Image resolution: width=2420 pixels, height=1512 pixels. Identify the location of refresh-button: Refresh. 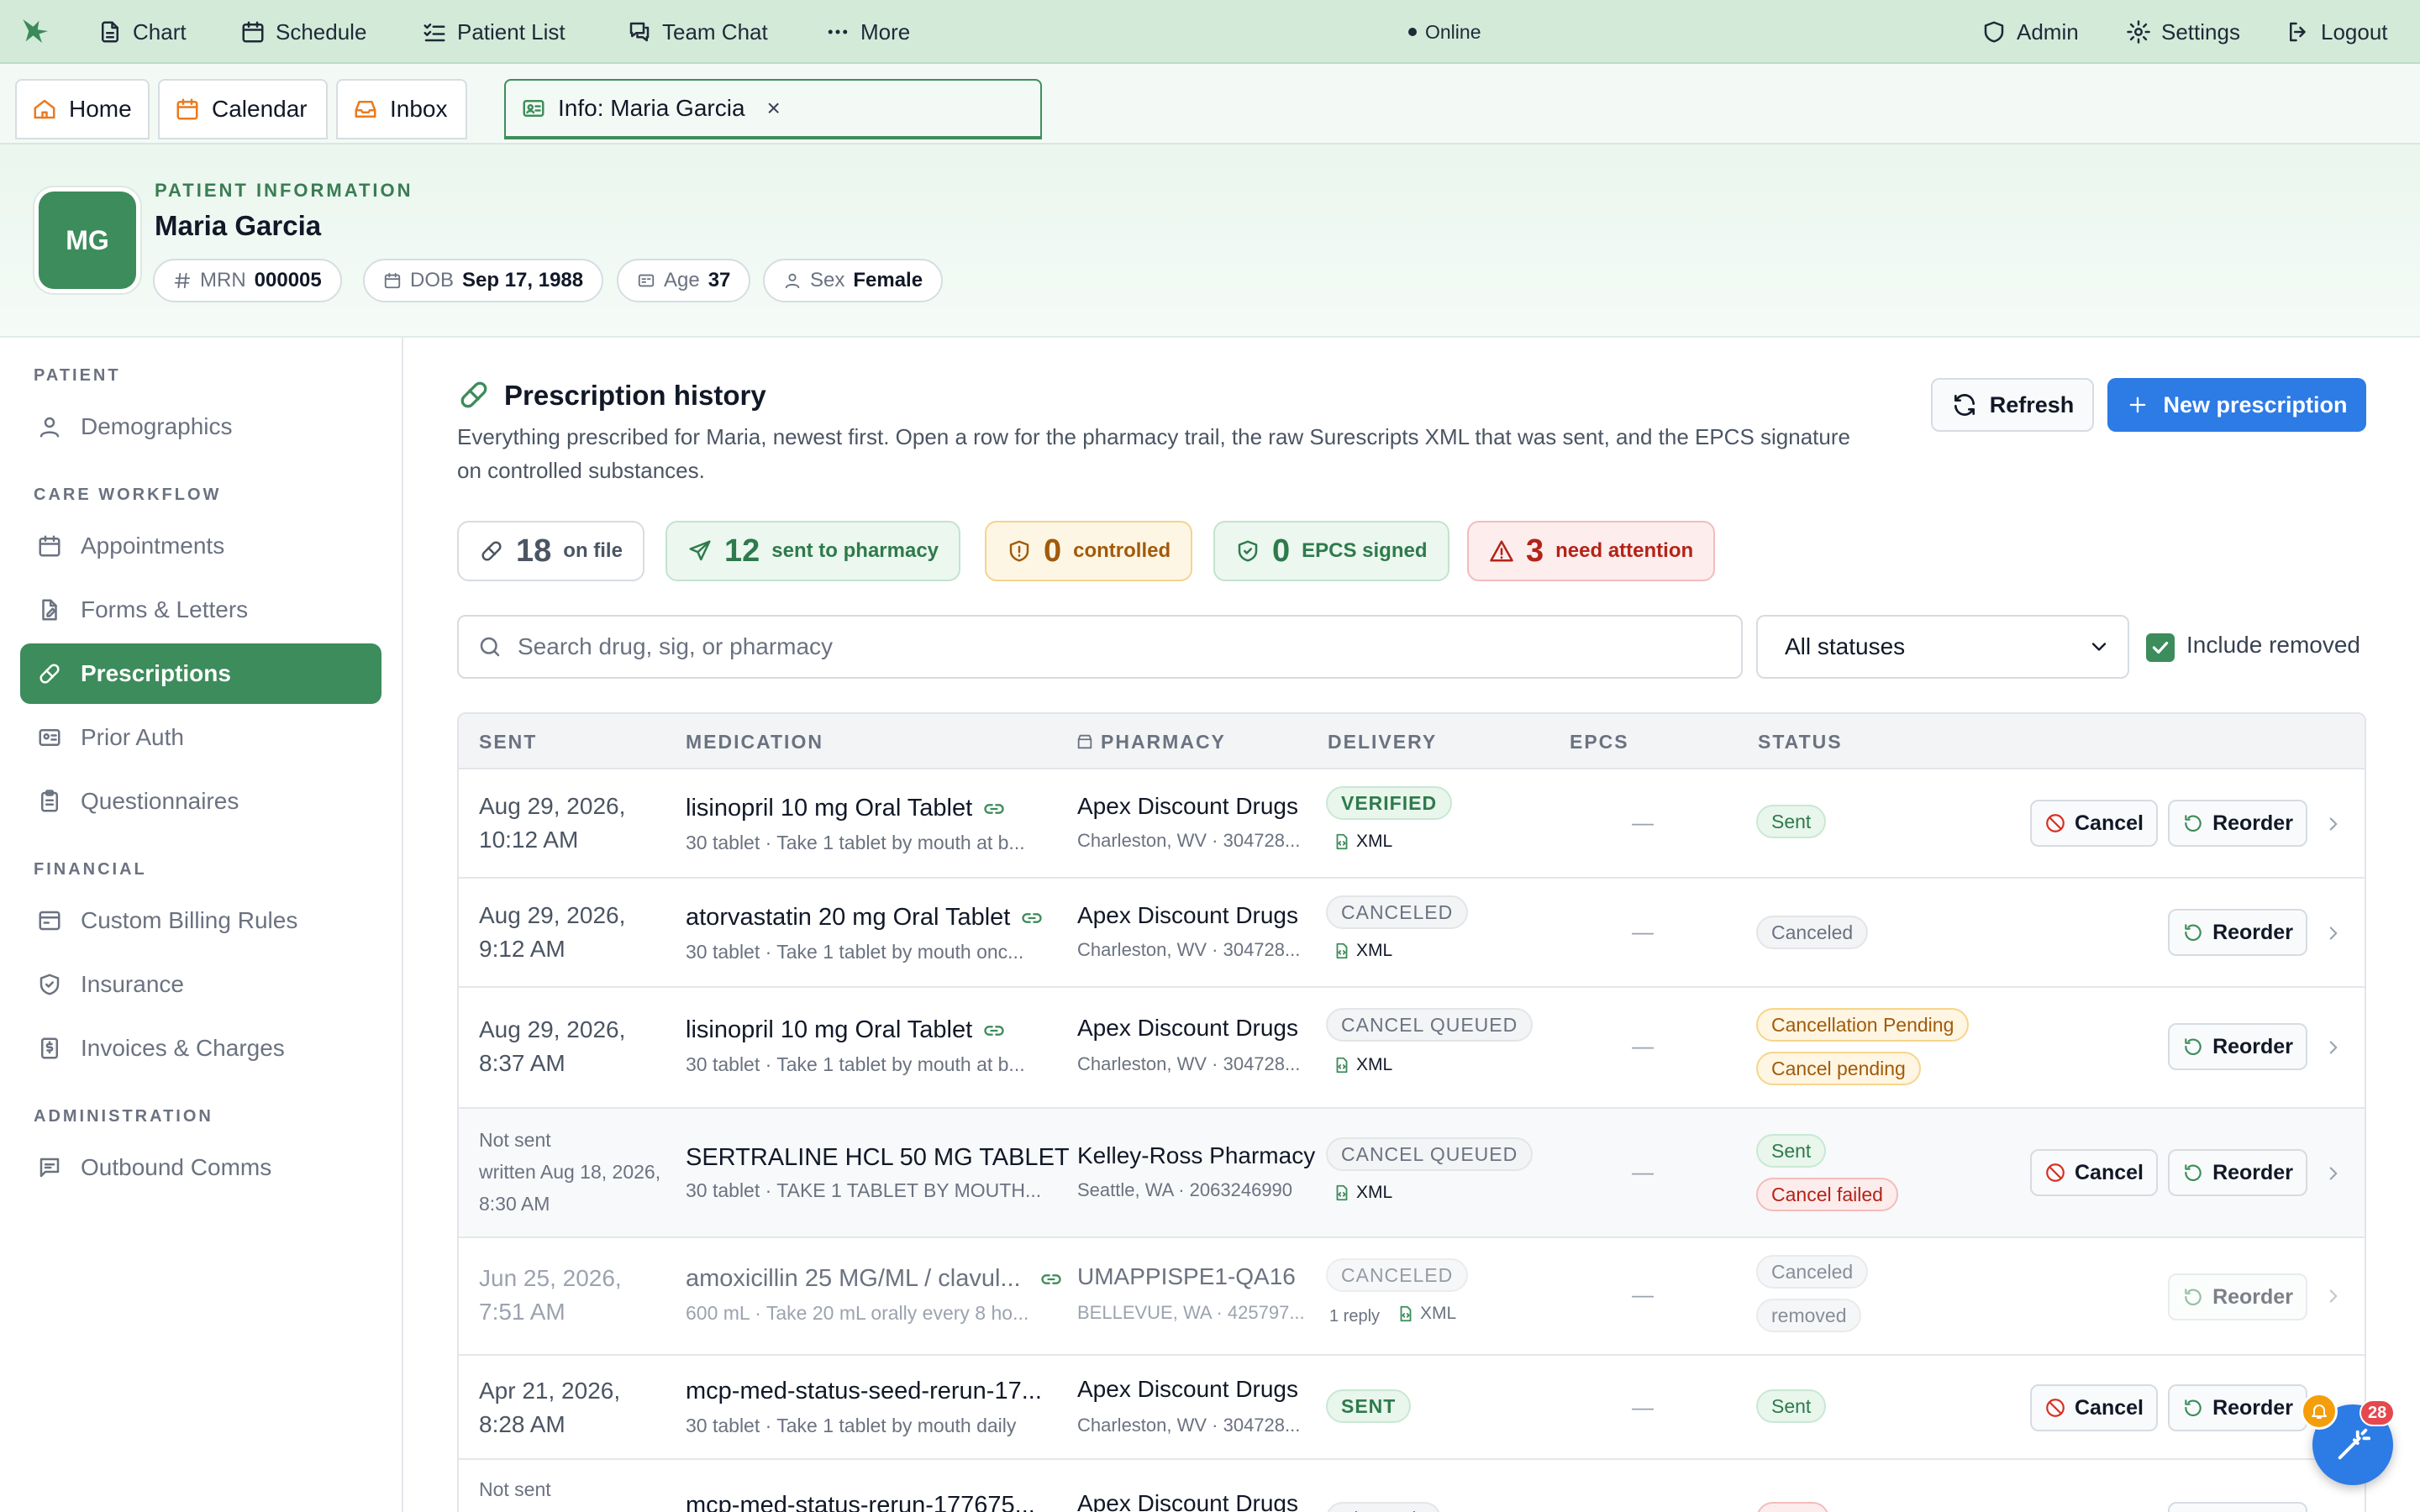
(2012, 405).